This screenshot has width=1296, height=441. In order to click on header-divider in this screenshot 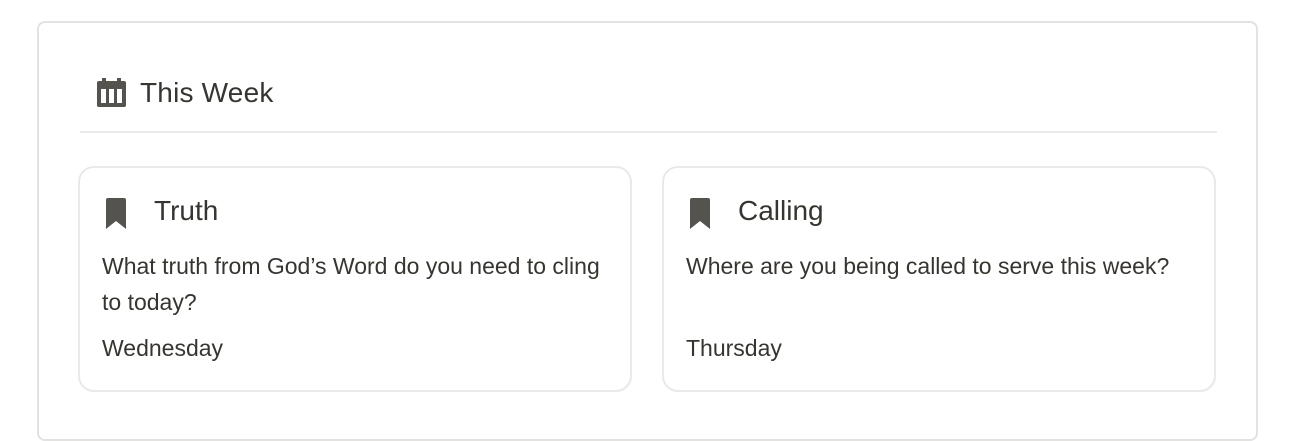, I will do `click(648, 132)`.